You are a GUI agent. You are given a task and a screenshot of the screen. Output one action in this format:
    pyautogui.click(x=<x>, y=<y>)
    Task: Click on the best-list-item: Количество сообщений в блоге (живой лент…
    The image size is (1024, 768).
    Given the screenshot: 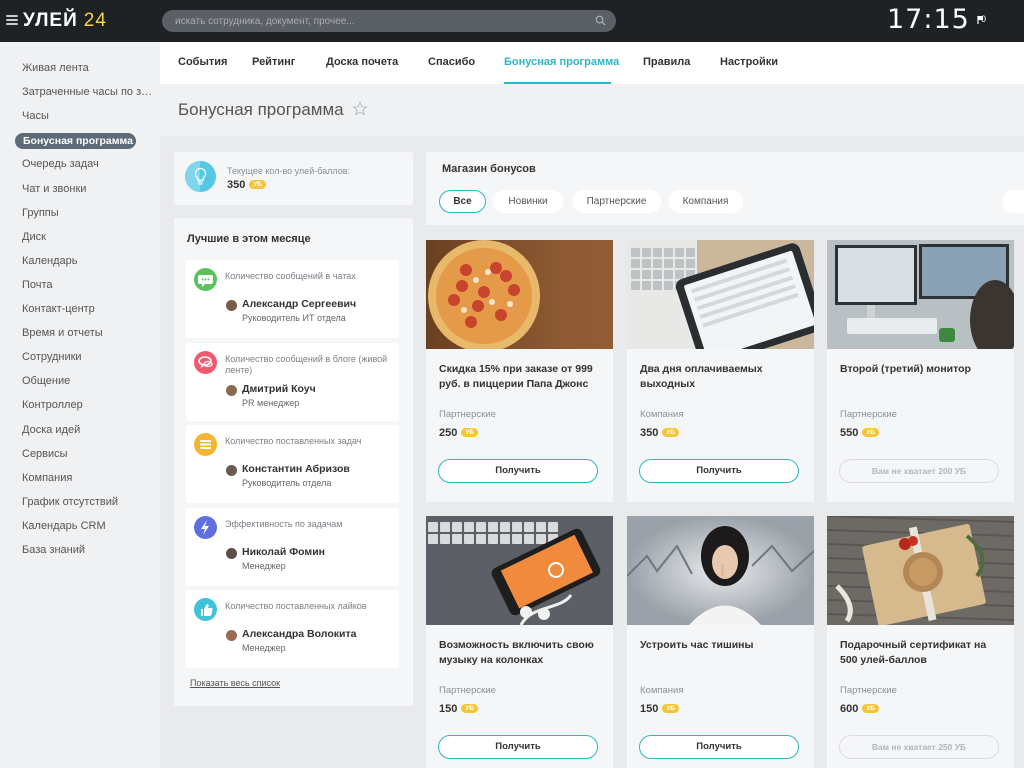 What is the action you would take?
    pyautogui.click(x=292, y=381)
    